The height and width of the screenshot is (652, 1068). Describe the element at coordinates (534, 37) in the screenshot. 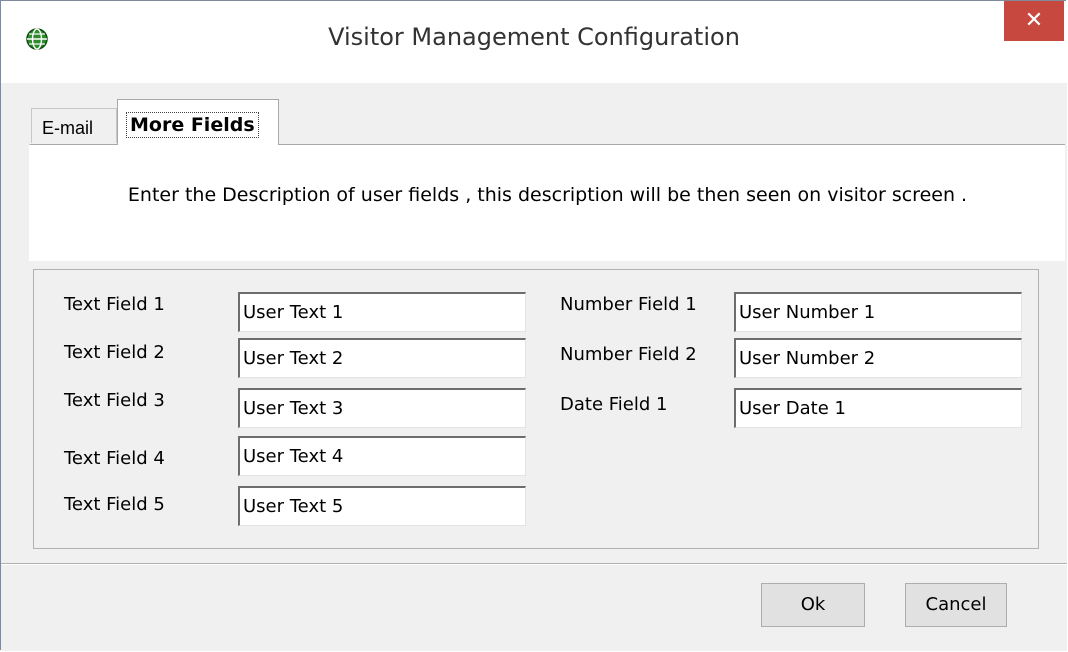

I see `window-title: Visitor Management Configuration` at that location.